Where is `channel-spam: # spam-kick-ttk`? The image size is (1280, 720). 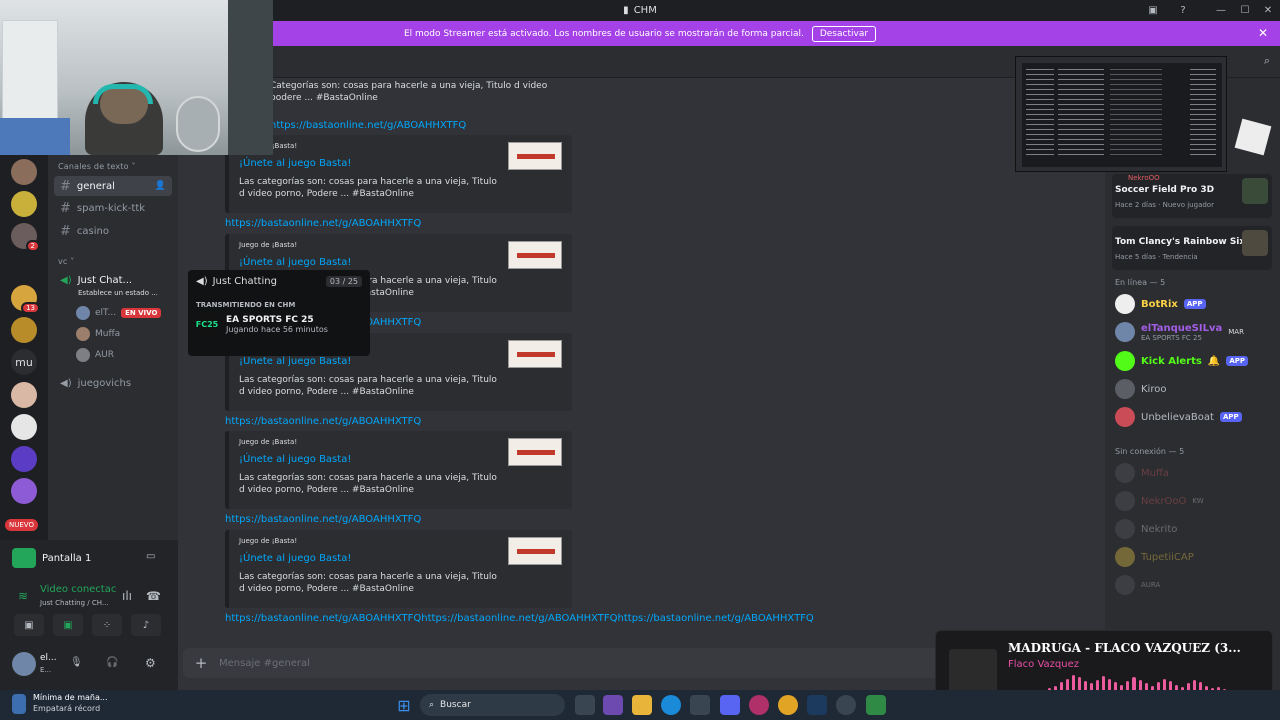
channel-spam: # spam-kick-ttk is located at coordinates (113, 208).